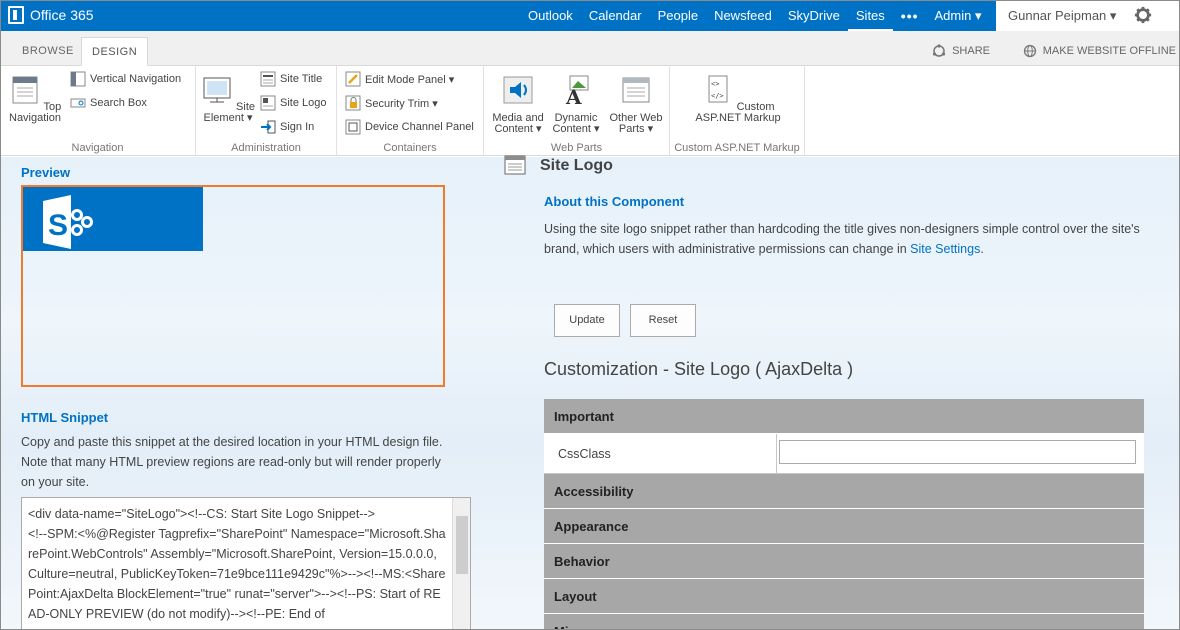  Describe the element at coordinates (118, 103) in the screenshot. I see `search-box-label: Search Box` at that location.